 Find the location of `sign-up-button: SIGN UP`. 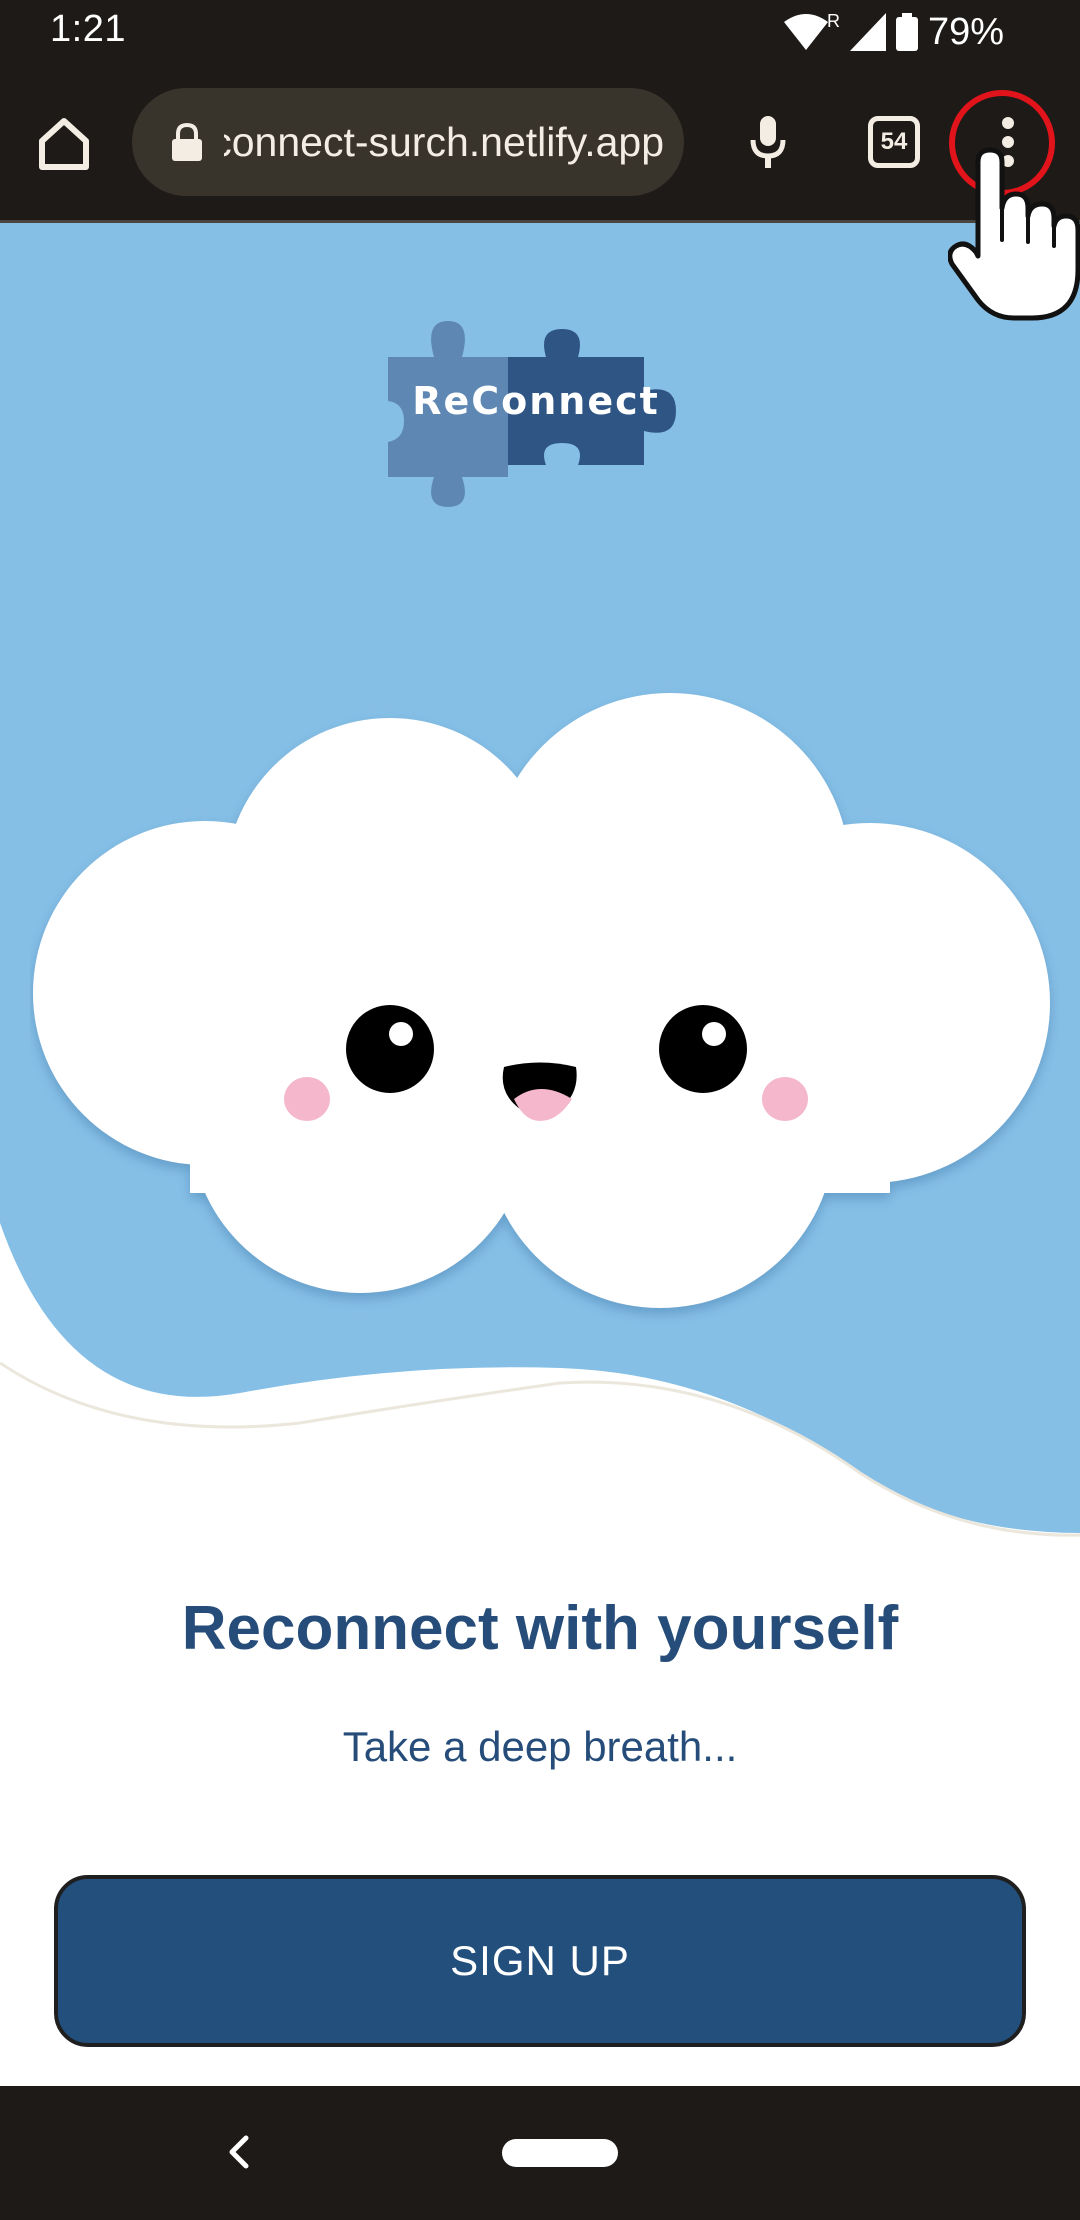

sign-up-button: SIGN UP is located at coordinates (540, 1961).